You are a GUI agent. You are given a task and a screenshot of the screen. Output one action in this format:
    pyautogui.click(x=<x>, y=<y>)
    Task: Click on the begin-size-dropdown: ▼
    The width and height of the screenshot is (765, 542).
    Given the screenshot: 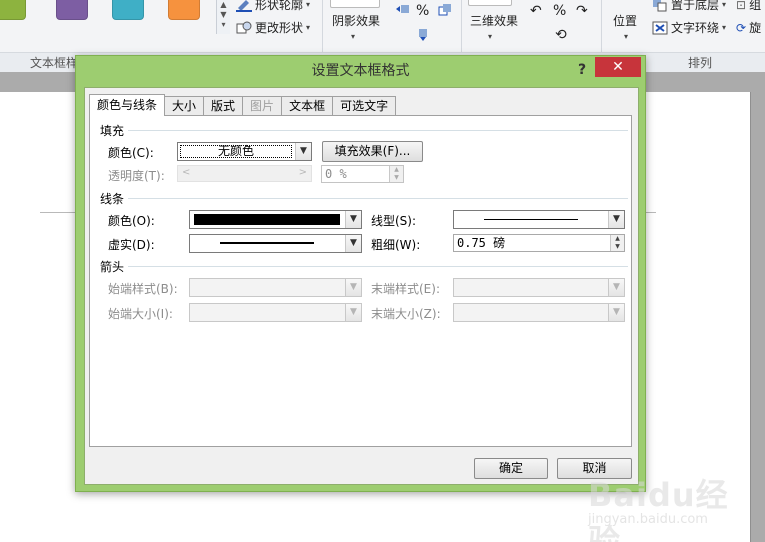 What is the action you would take?
    pyautogui.click(x=275, y=312)
    